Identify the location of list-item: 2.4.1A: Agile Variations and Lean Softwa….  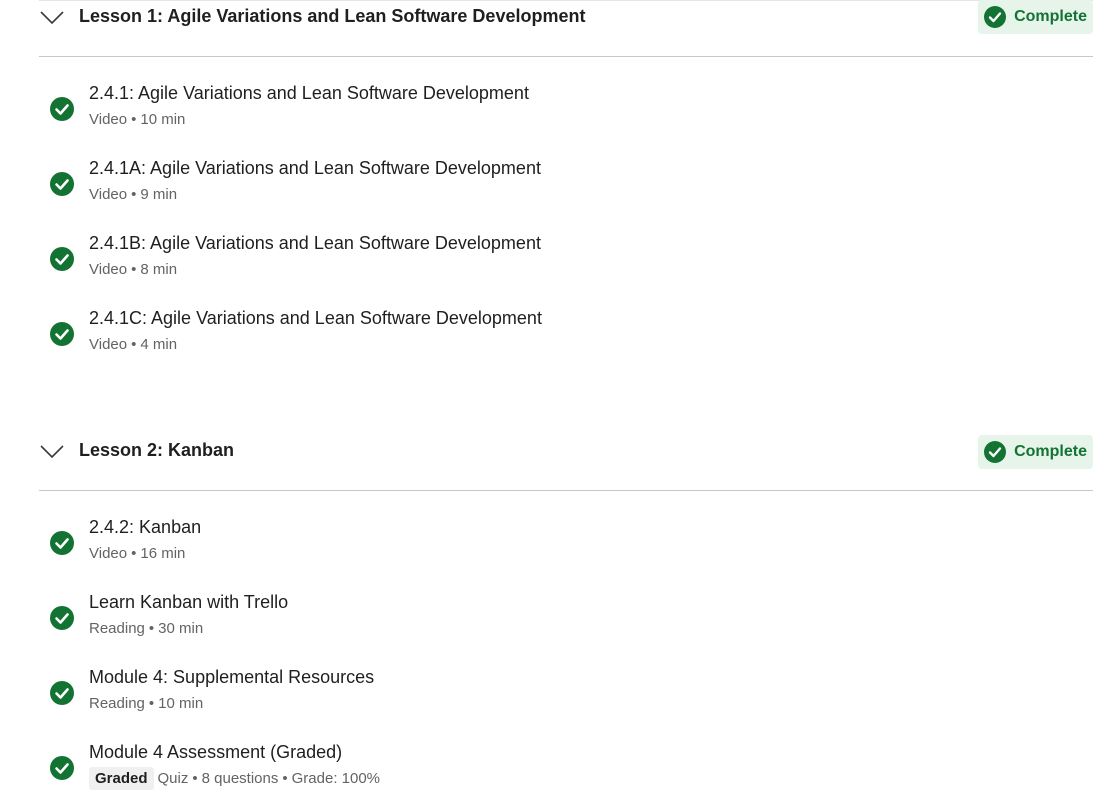
(566, 188).